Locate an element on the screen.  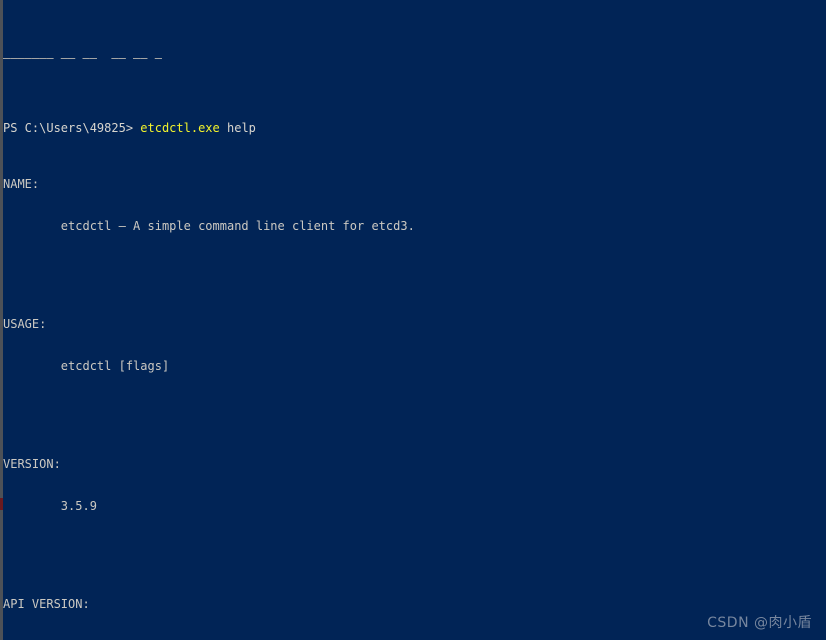
window-left-gutter is located at coordinates (1, 320).